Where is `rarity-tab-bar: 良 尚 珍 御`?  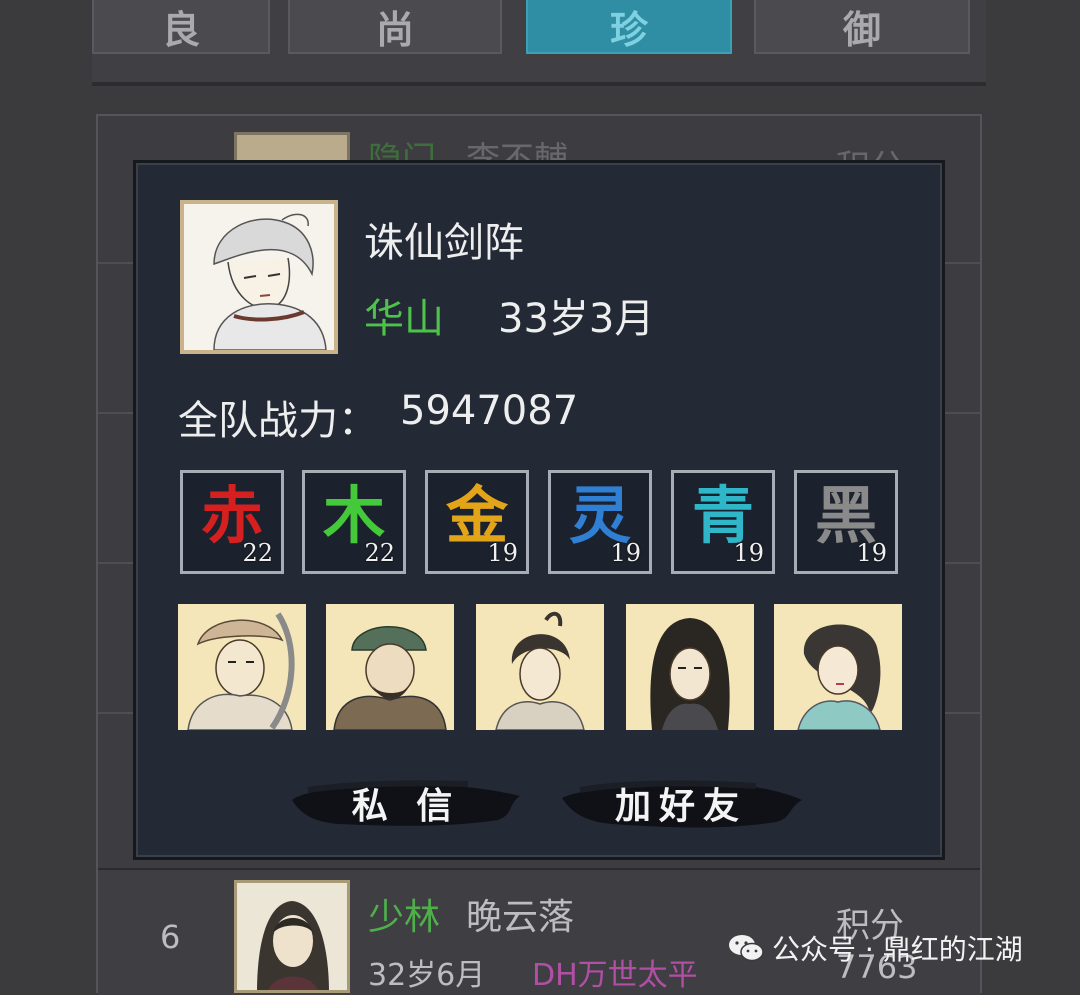
rarity-tab-bar: 良 尚 珍 御 is located at coordinates (539, 43).